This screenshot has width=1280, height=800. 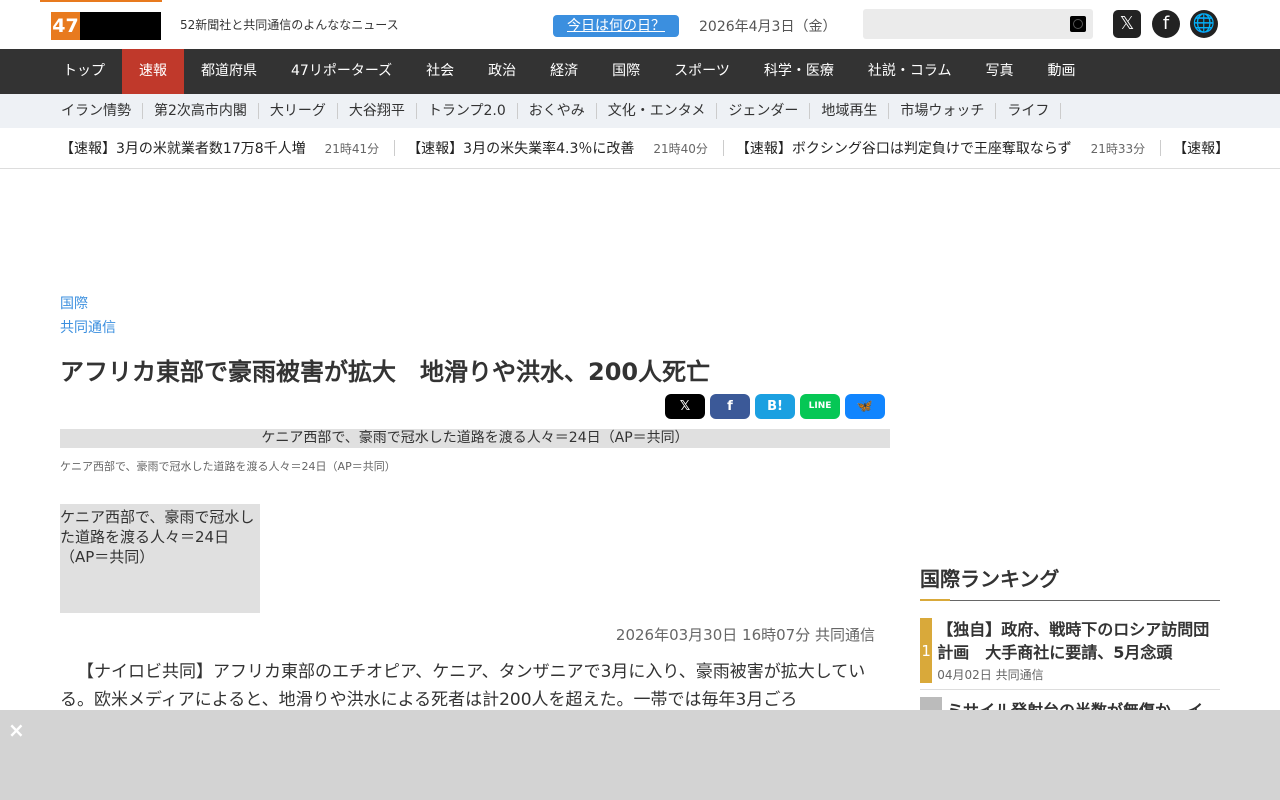 I want to click on image-caption: ケニア西部で、豪雨で冠水した道路を渡る人々＝24日（AP＝共同）, so click(x=228, y=466).